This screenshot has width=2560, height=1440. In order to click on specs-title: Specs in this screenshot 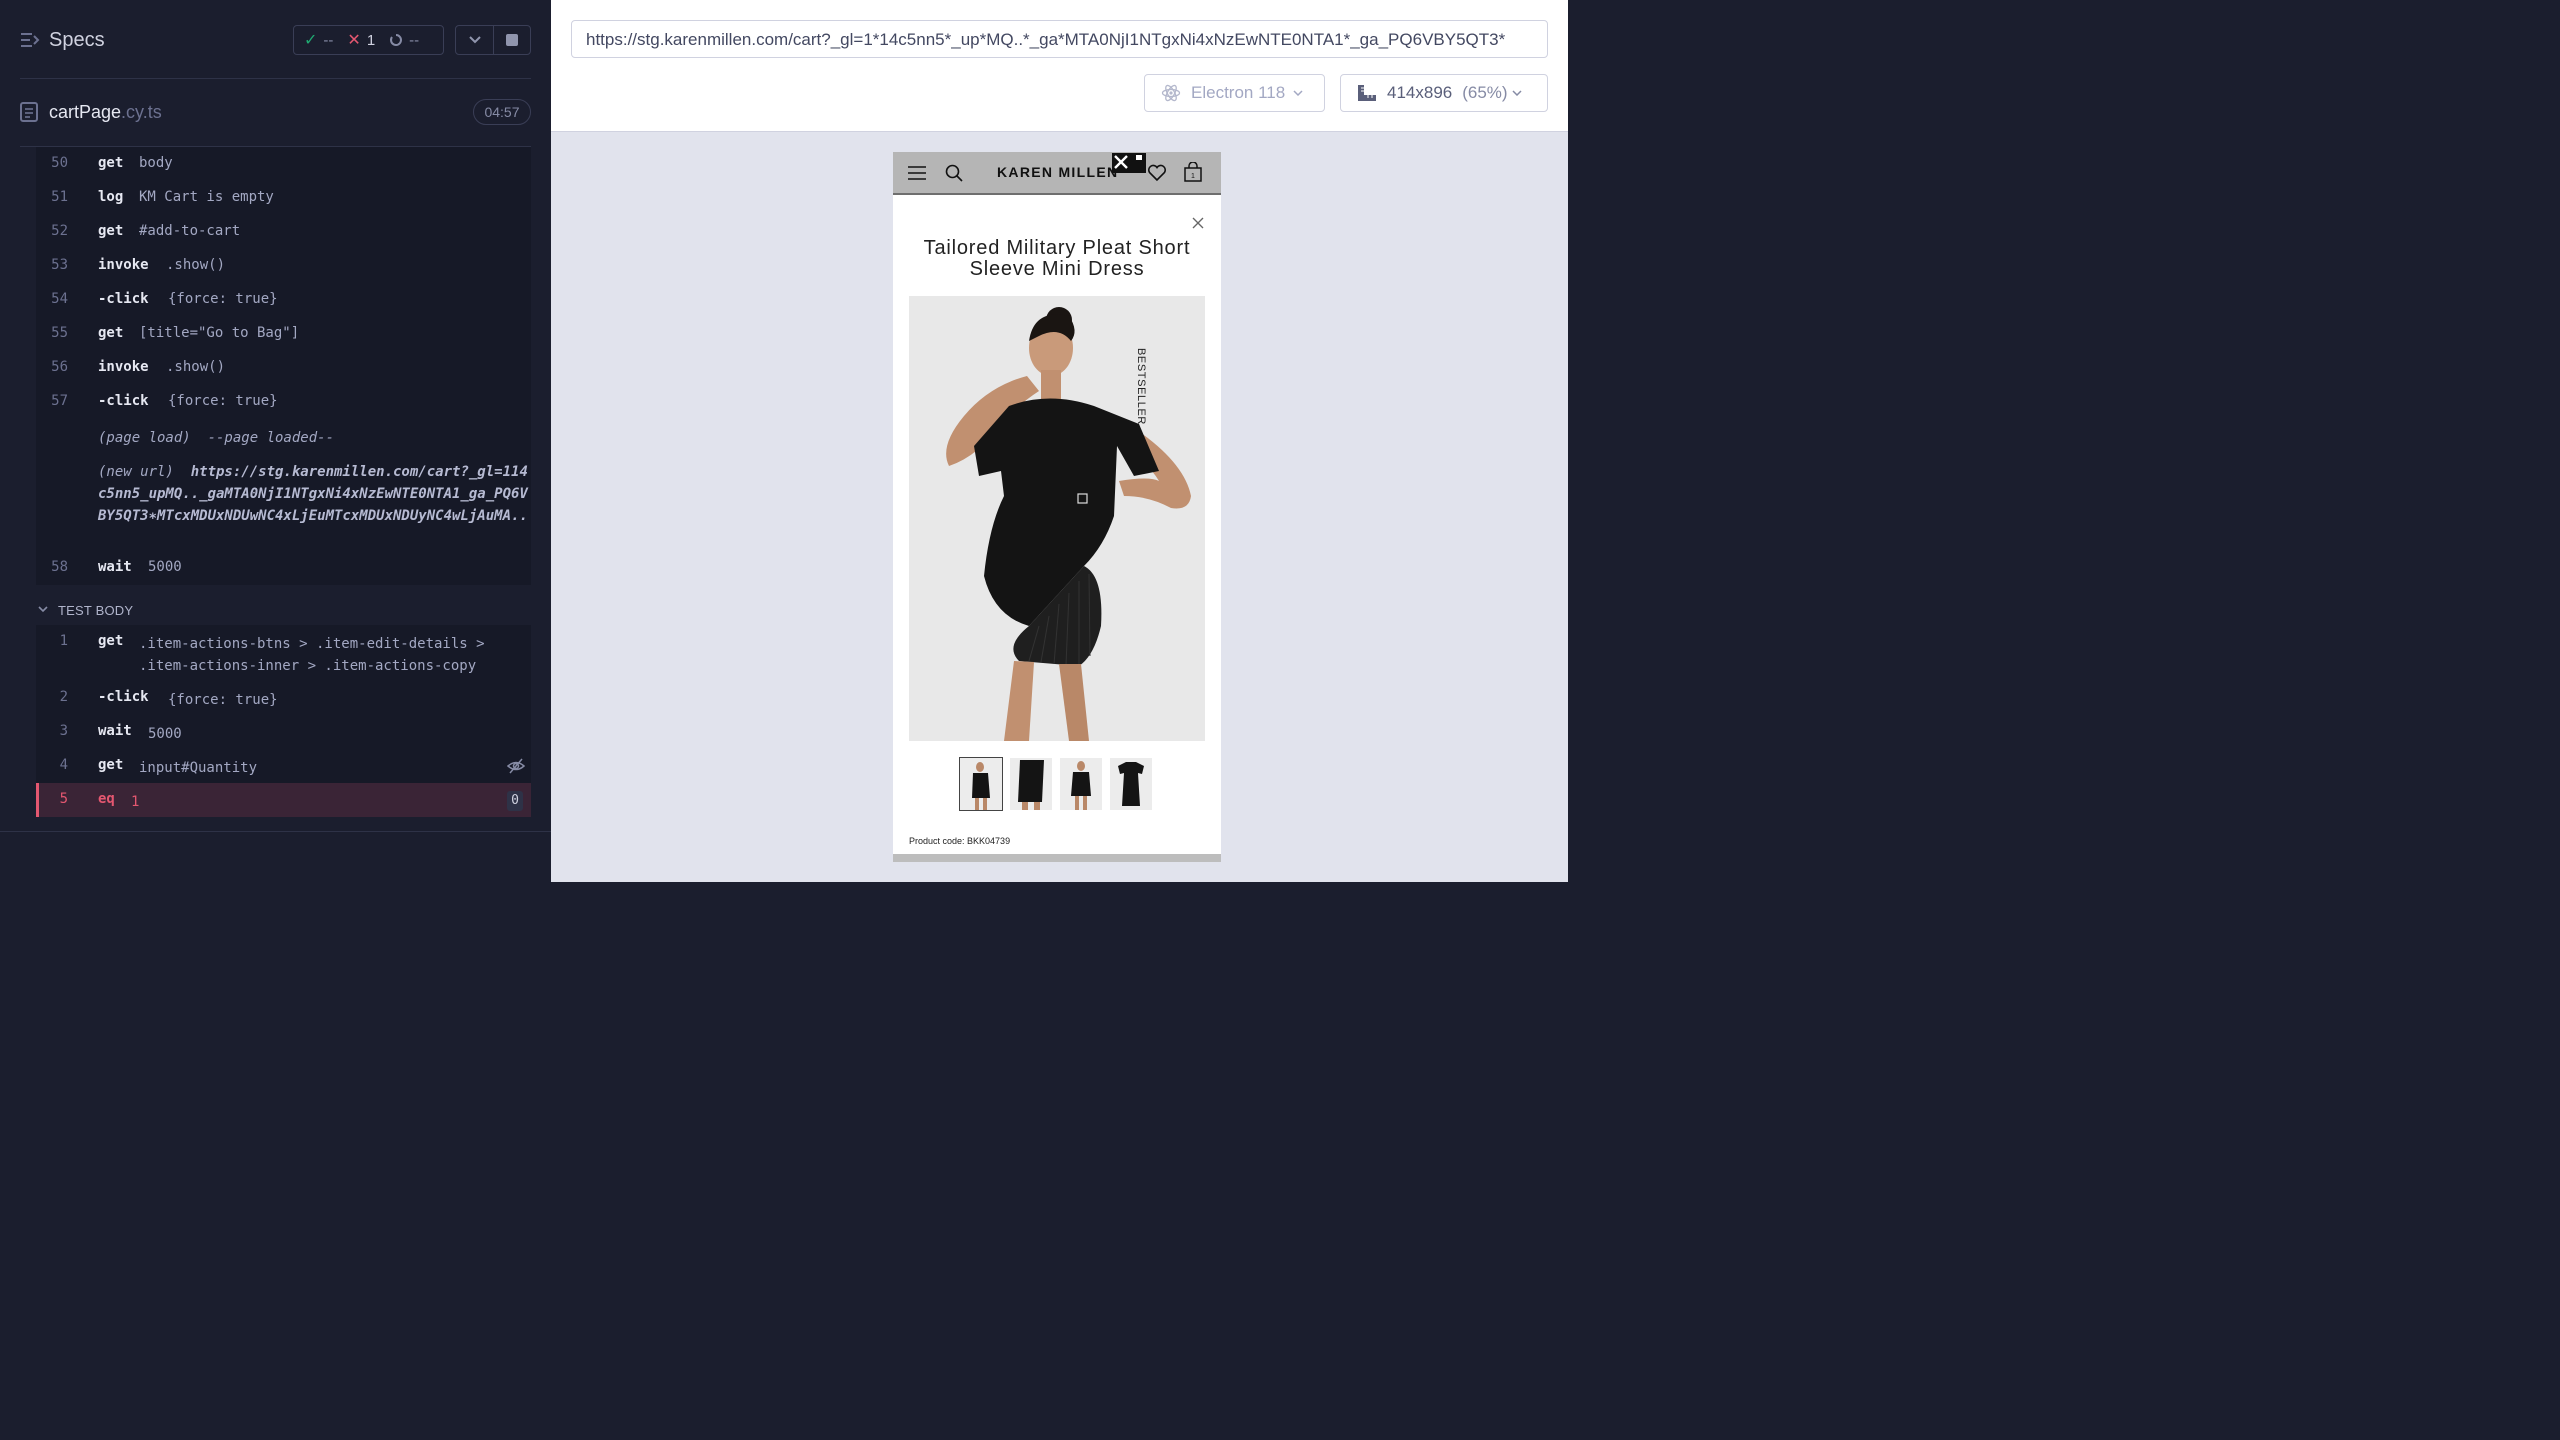, I will do `click(77, 40)`.